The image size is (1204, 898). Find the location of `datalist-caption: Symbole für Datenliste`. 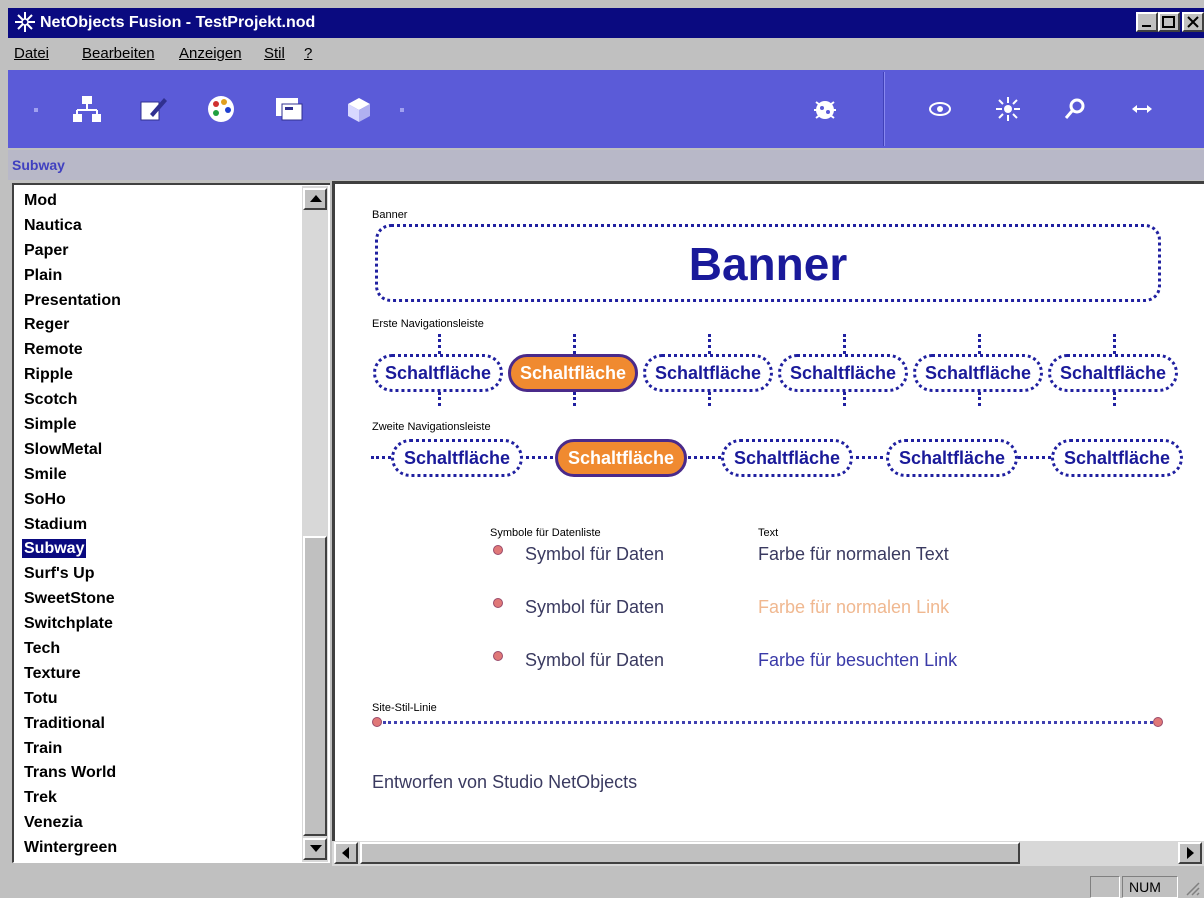

datalist-caption: Symbole für Datenliste is located at coordinates (545, 533).